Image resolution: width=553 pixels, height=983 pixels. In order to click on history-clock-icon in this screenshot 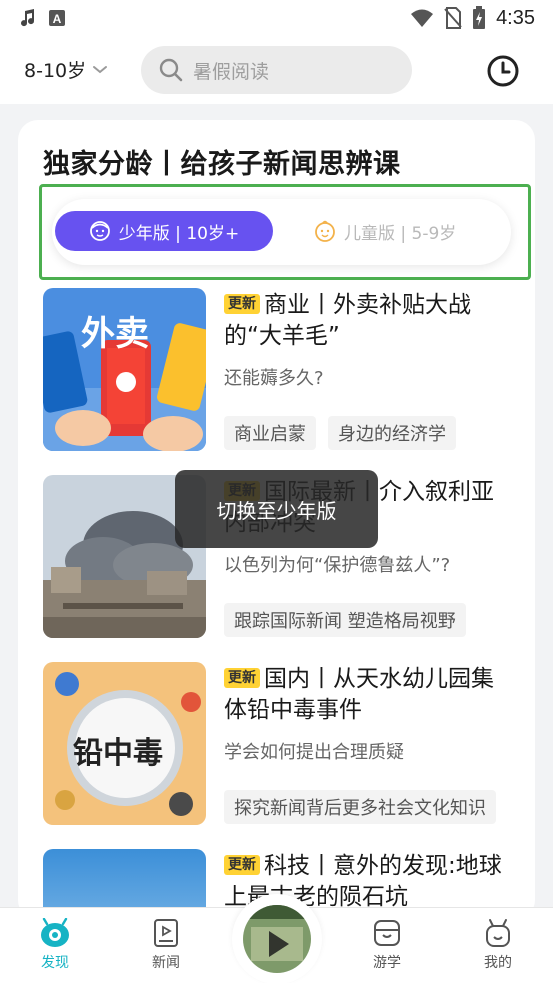, I will do `click(503, 71)`.